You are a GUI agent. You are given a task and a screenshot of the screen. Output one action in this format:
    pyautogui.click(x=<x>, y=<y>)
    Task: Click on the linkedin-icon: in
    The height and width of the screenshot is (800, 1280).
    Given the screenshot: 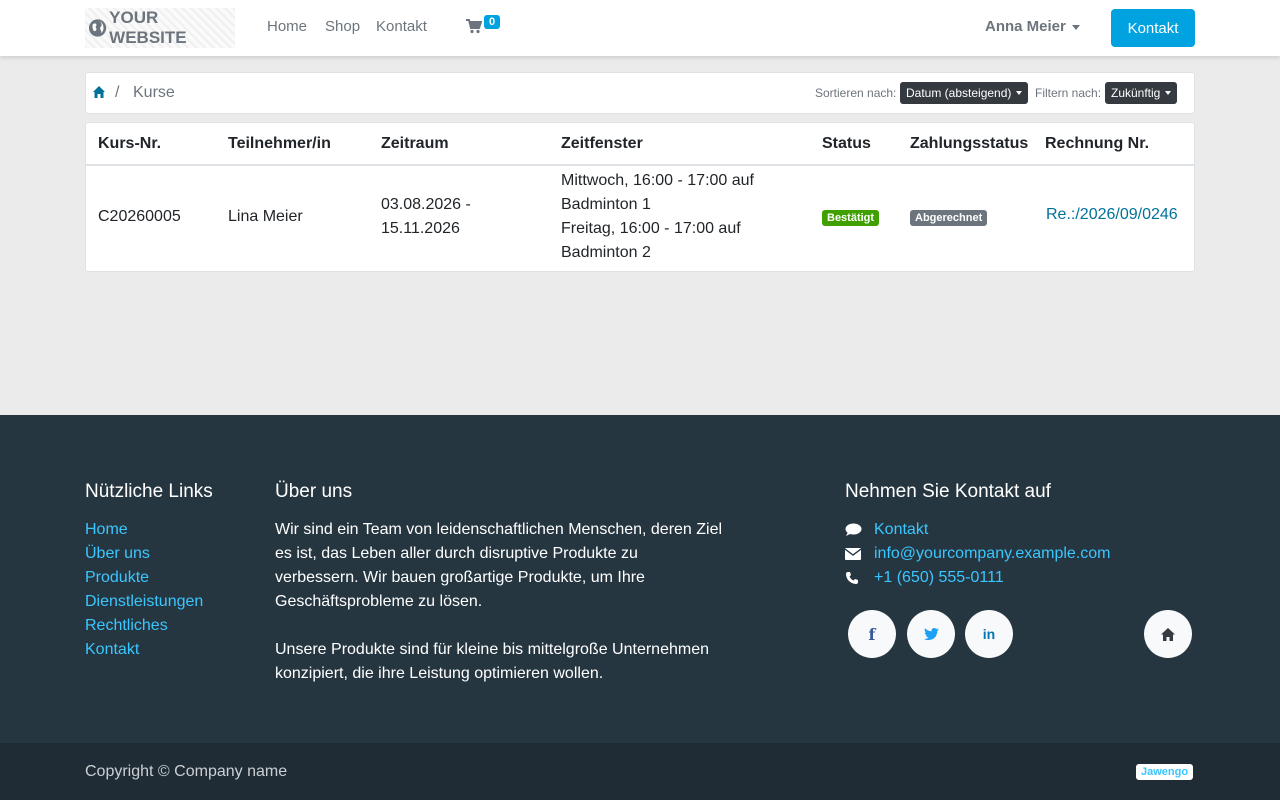 What is the action you would take?
    pyautogui.click(x=989, y=634)
    